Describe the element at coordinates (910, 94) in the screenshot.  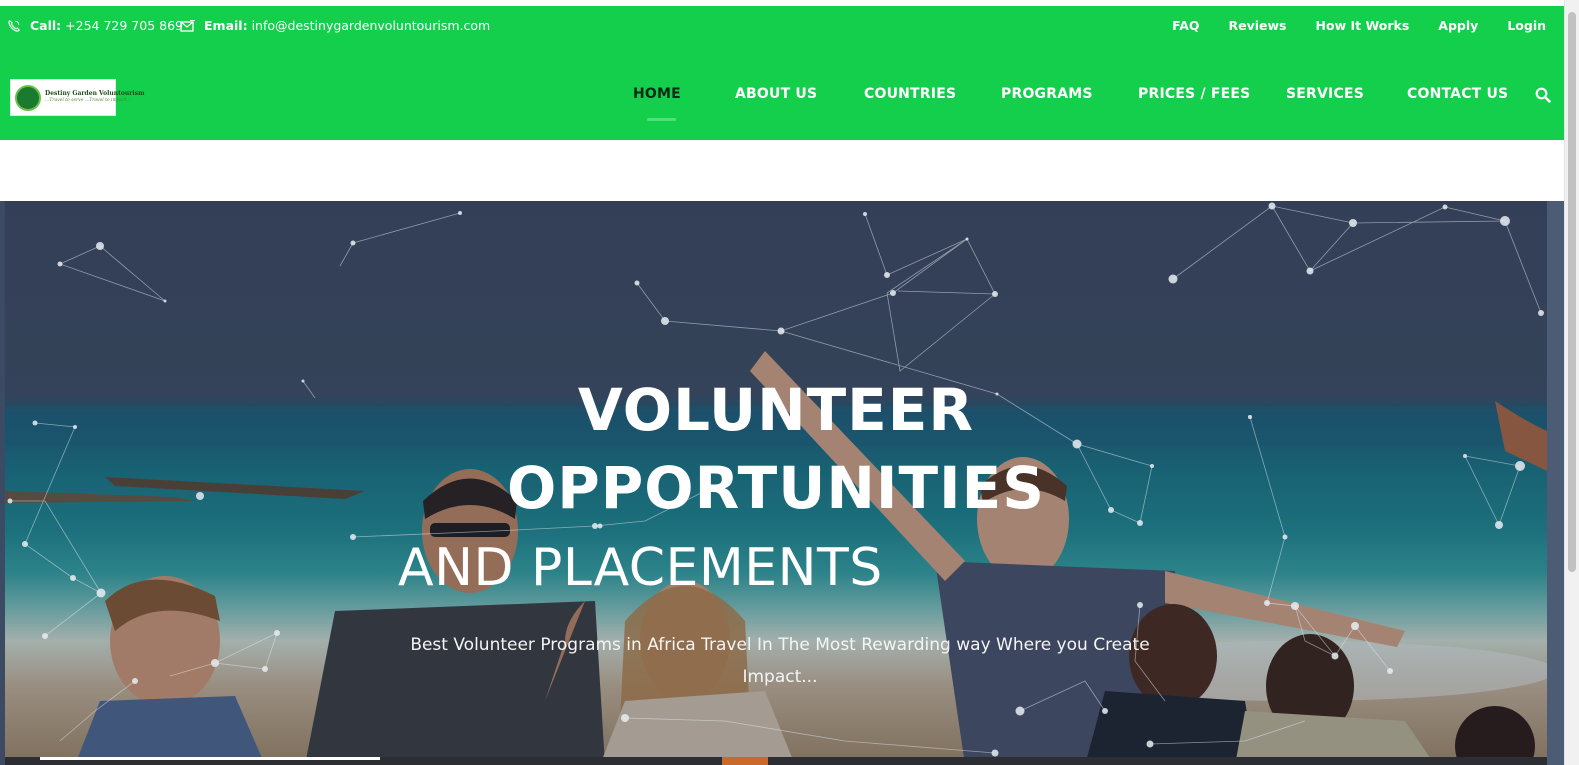
I see `nav-countries: COUNTRIES` at that location.